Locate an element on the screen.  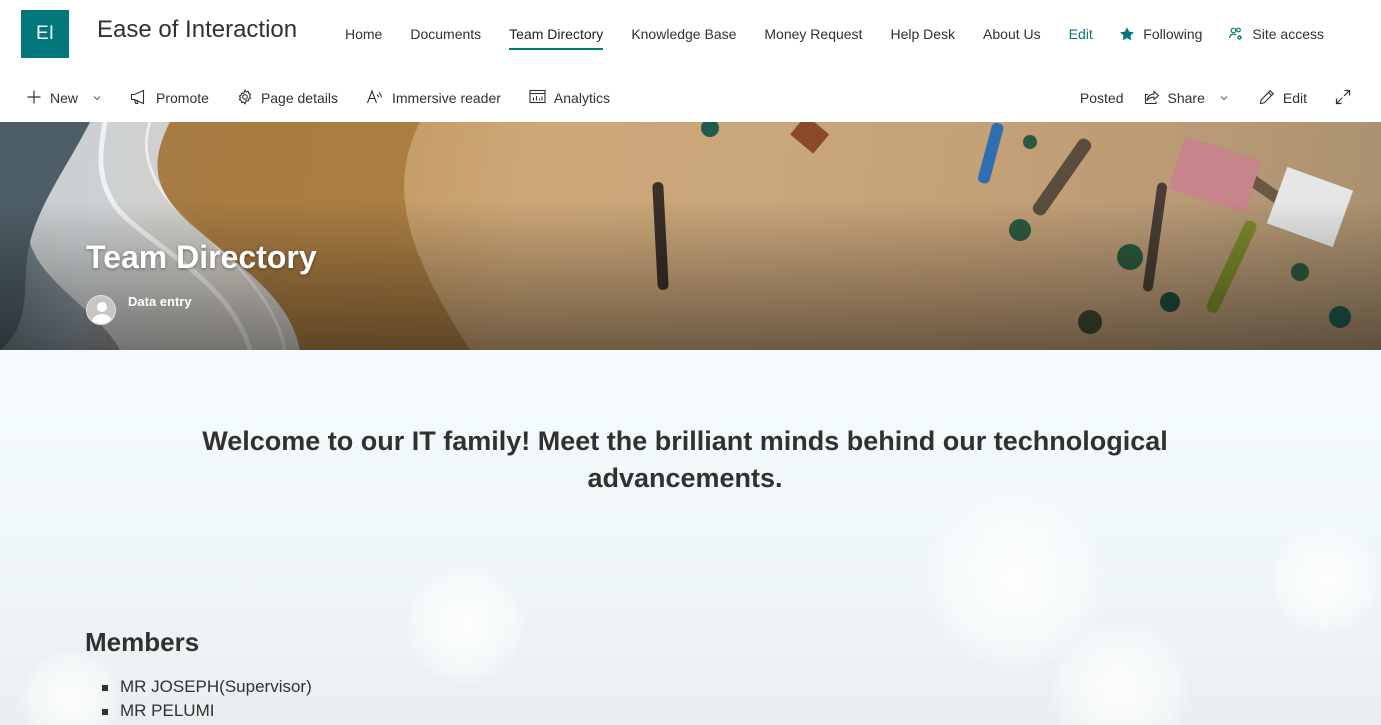
member-item: MR JOSEPH(Supervisor) is located at coordinates (206, 687).